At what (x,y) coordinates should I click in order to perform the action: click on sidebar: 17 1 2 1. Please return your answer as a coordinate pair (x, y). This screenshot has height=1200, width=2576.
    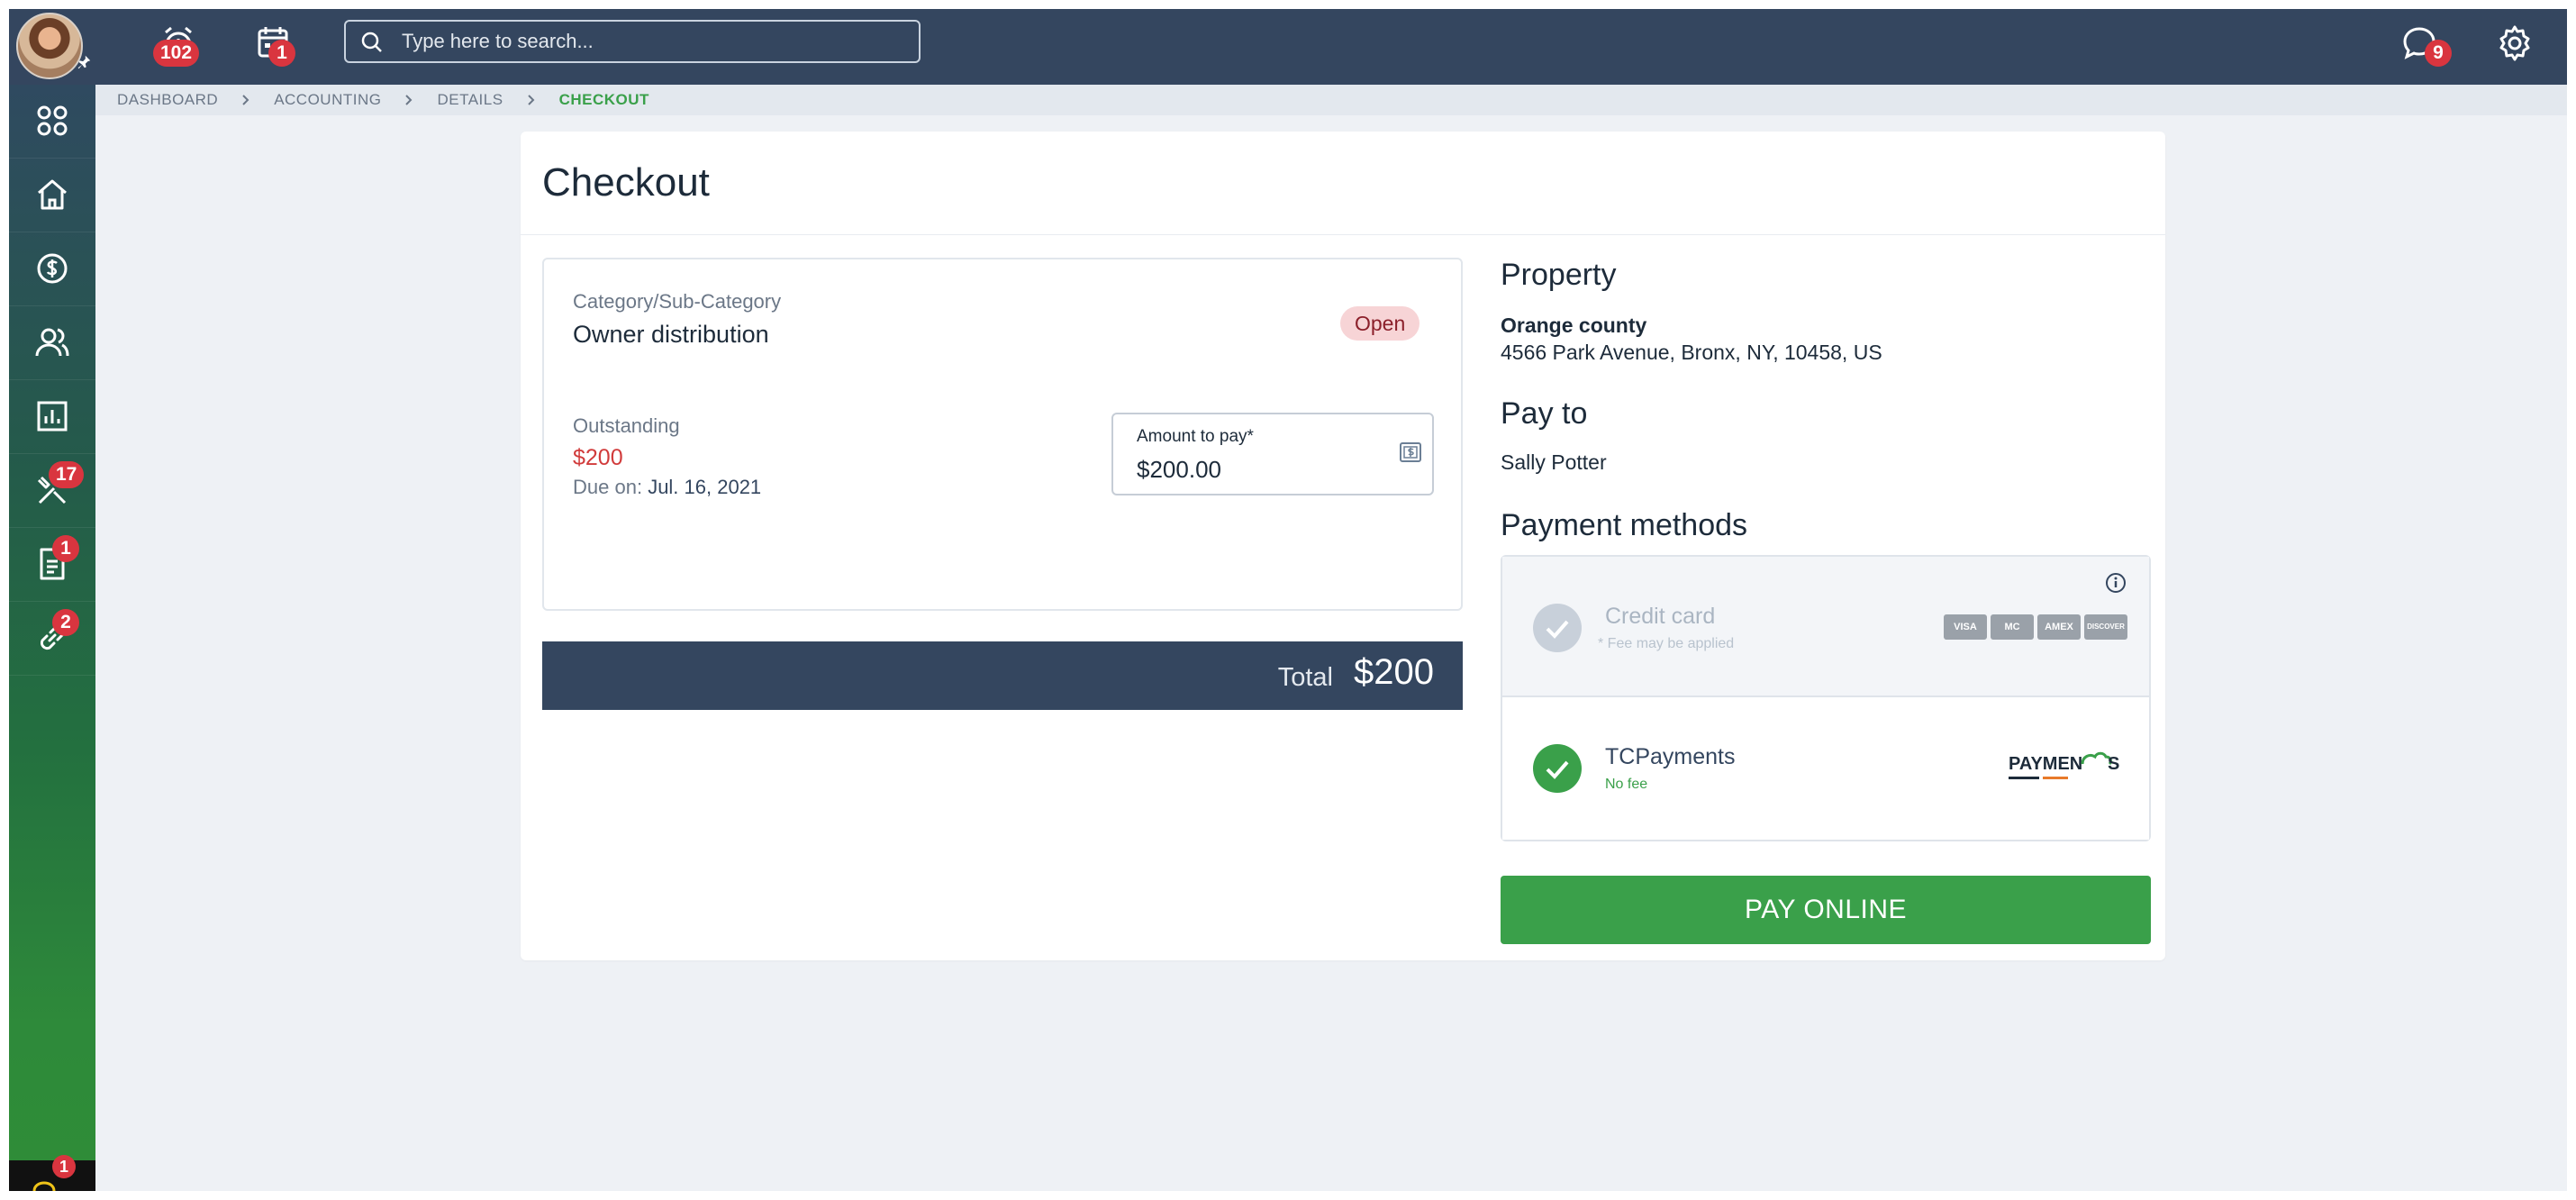
    Looking at the image, I should click on (52, 638).